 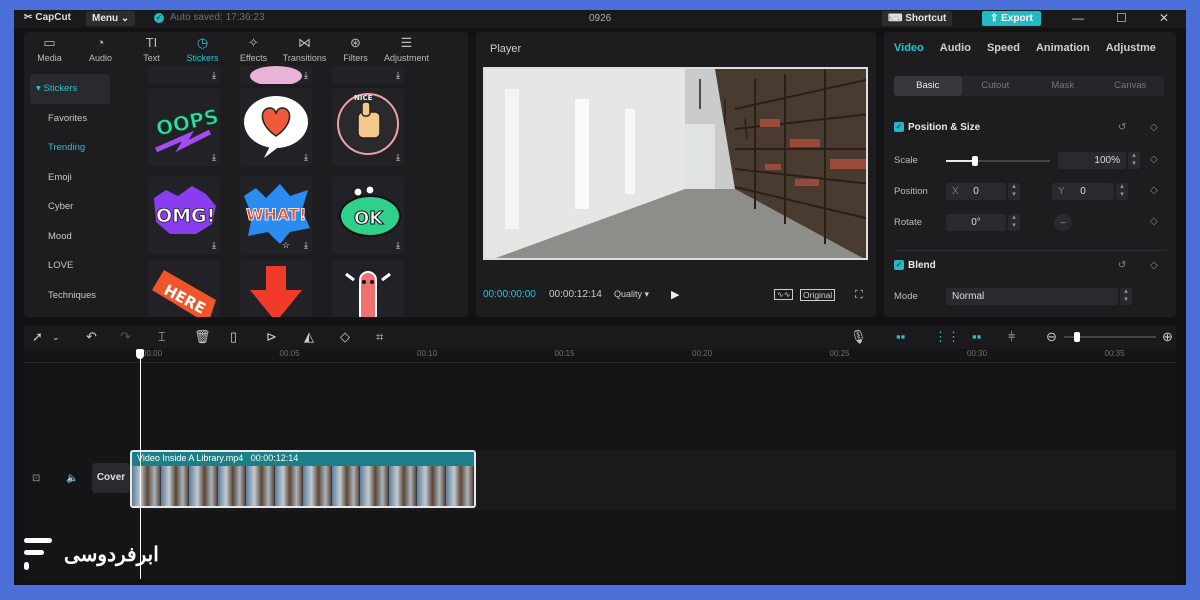 What do you see at coordinates (70, 178) in the screenshot?
I see `category-emoji: Emoji` at bounding box center [70, 178].